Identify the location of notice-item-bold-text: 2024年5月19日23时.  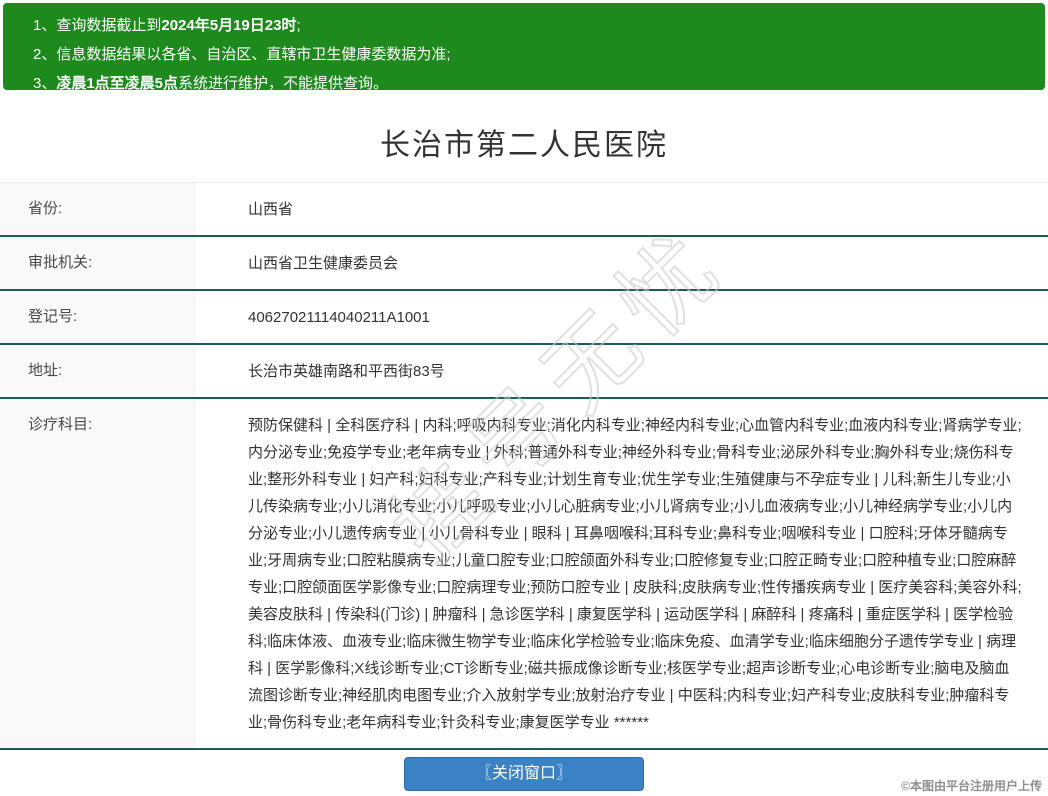
(229, 25).